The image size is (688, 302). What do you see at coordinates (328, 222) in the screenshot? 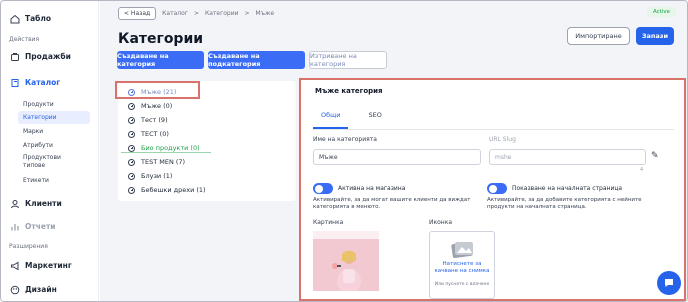
I see `image-label: Картинка` at bounding box center [328, 222].